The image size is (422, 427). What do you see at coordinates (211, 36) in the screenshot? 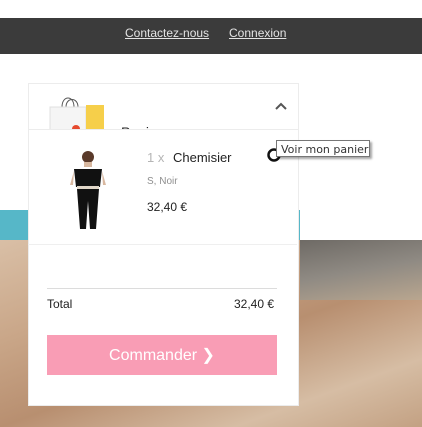
I see `top-bar: Contactez-nous Connexion` at bounding box center [211, 36].